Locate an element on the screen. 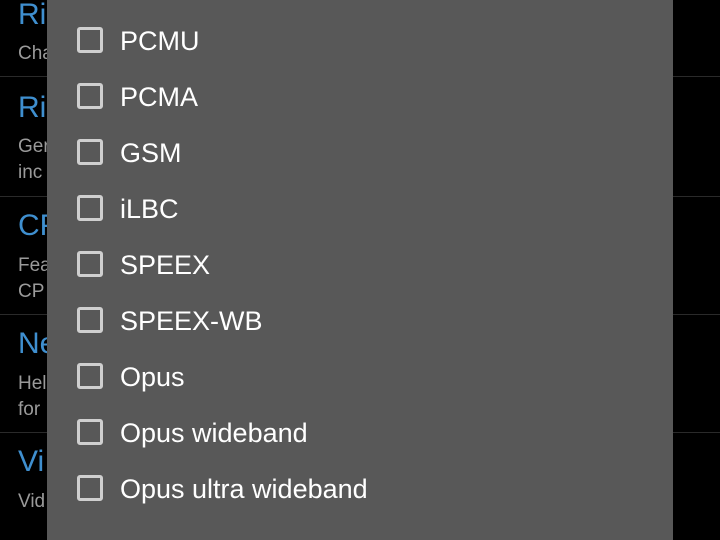  codec-option-gsm: GSM is located at coordinates (360, 155).